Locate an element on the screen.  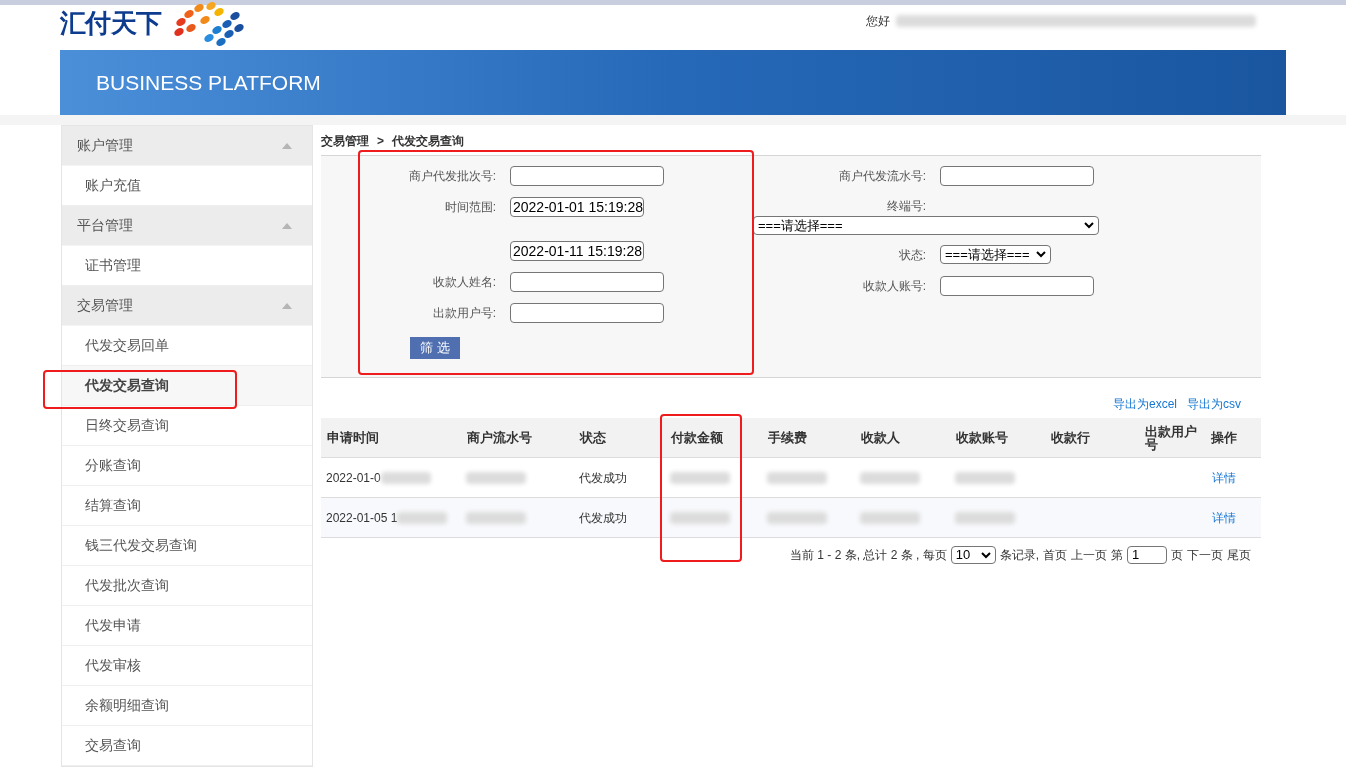
pagination-summary: 当前 1 - 2 条, 总计 2 条 , 每页 is located at coordinates (868, 555).